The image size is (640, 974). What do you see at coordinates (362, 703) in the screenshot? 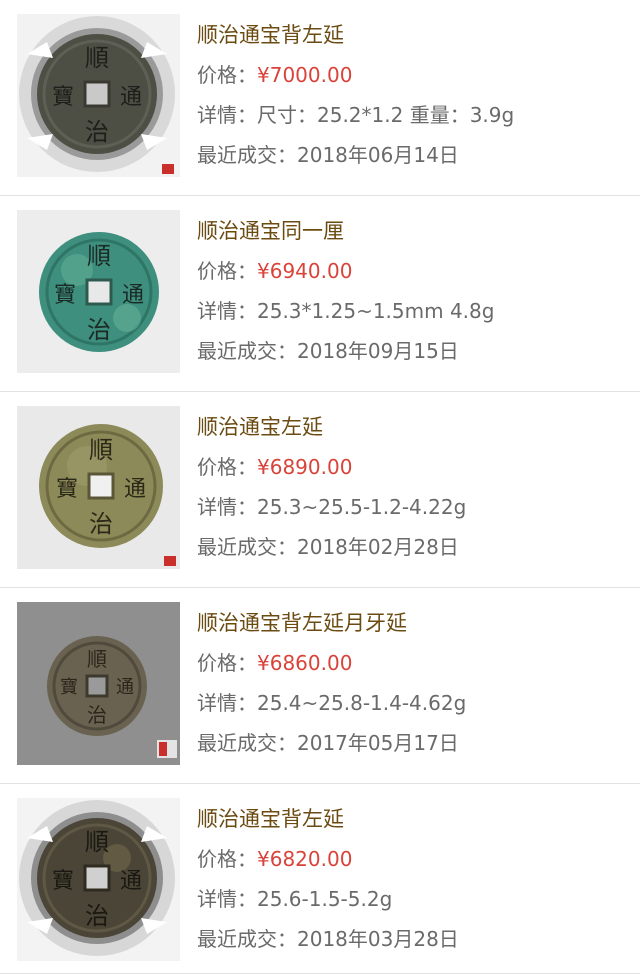
I see `detail-value: 25.4~25.8-1.4-4.62g` at bounding box center [362, 703].